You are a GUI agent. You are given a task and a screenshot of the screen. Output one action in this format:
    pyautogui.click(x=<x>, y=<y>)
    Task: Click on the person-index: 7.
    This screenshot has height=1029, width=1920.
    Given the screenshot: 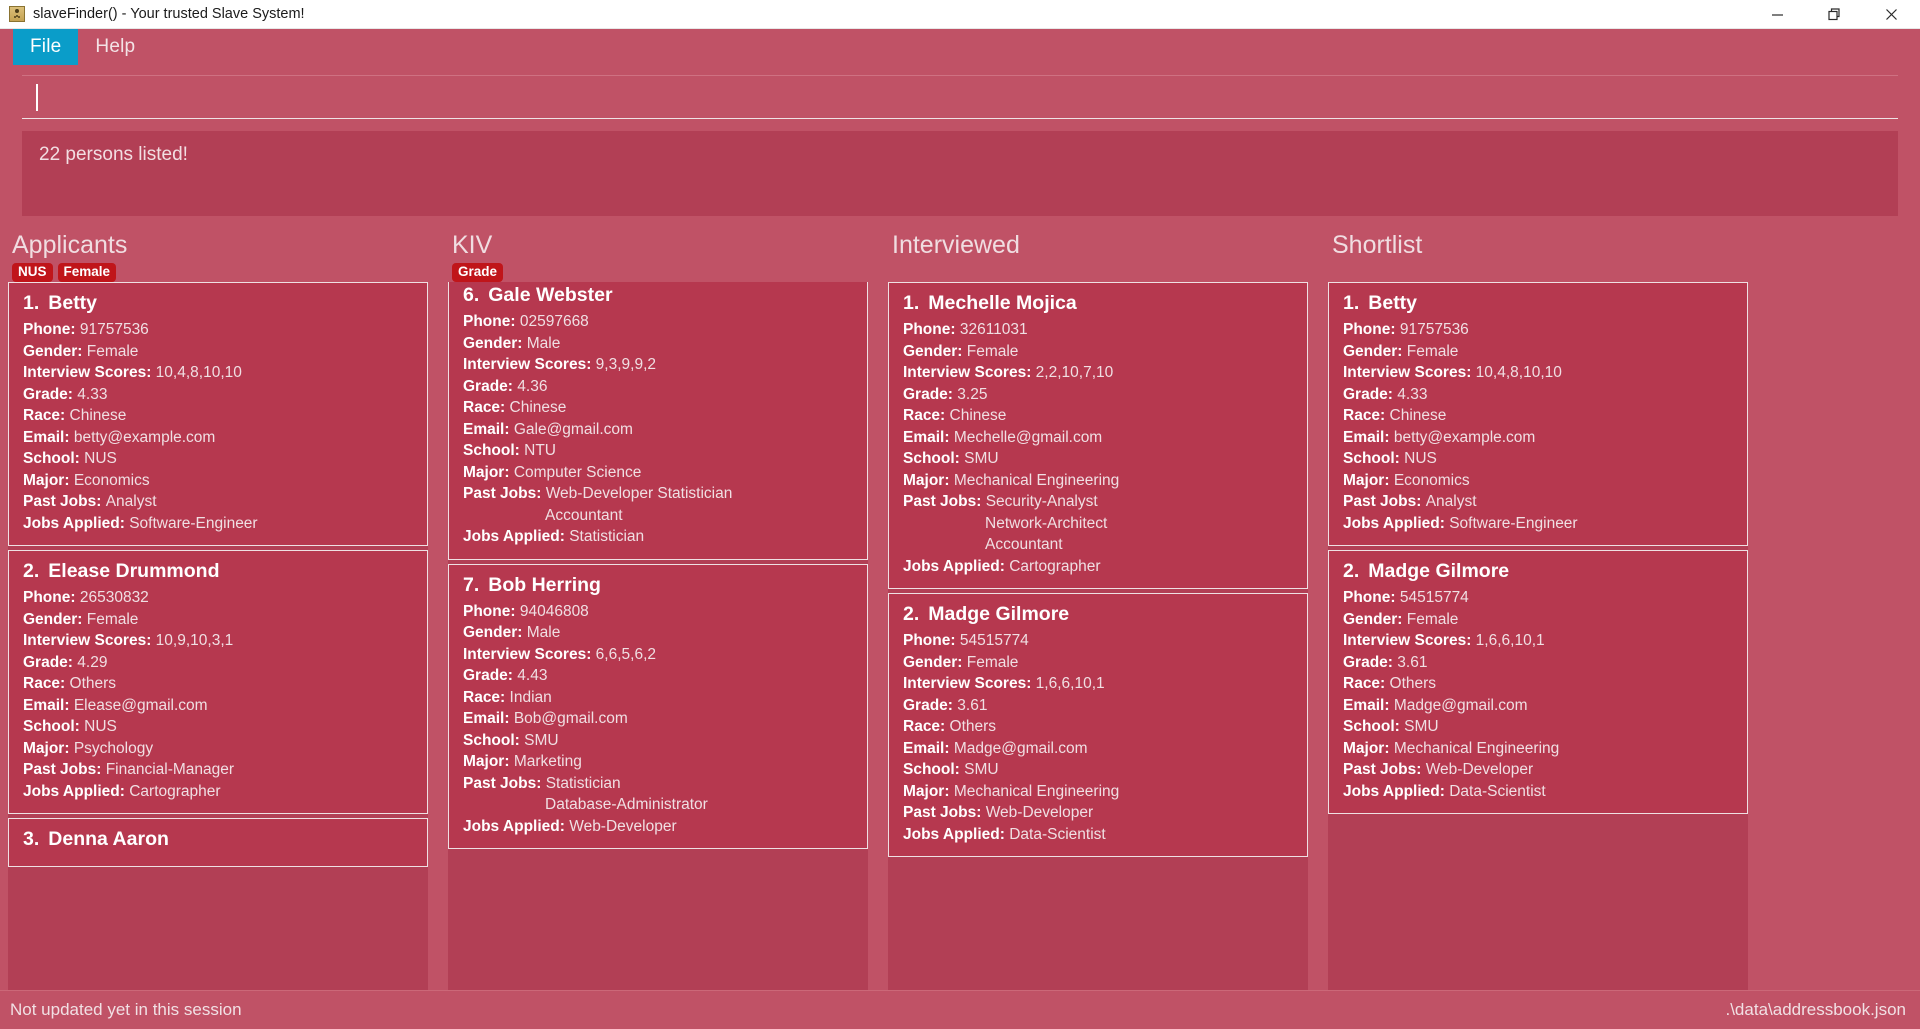 What is the action you would take?
    pyautogui.click(x=471, y=584)
    